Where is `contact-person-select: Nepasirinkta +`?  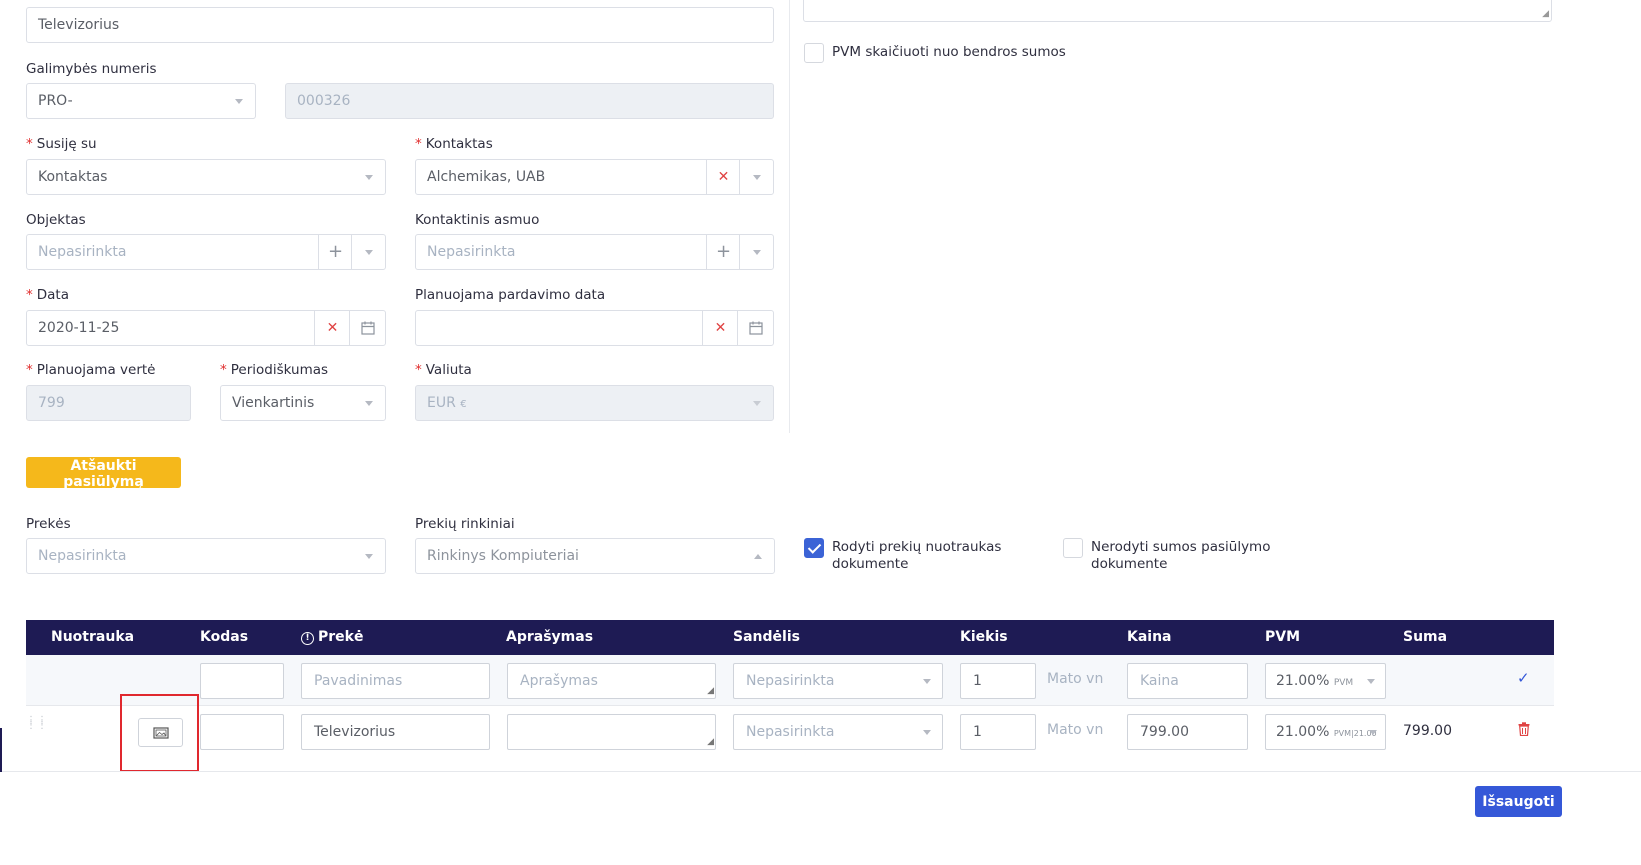
contact-person-select: Nepasirinkta + is located at coordinates (594, 252).